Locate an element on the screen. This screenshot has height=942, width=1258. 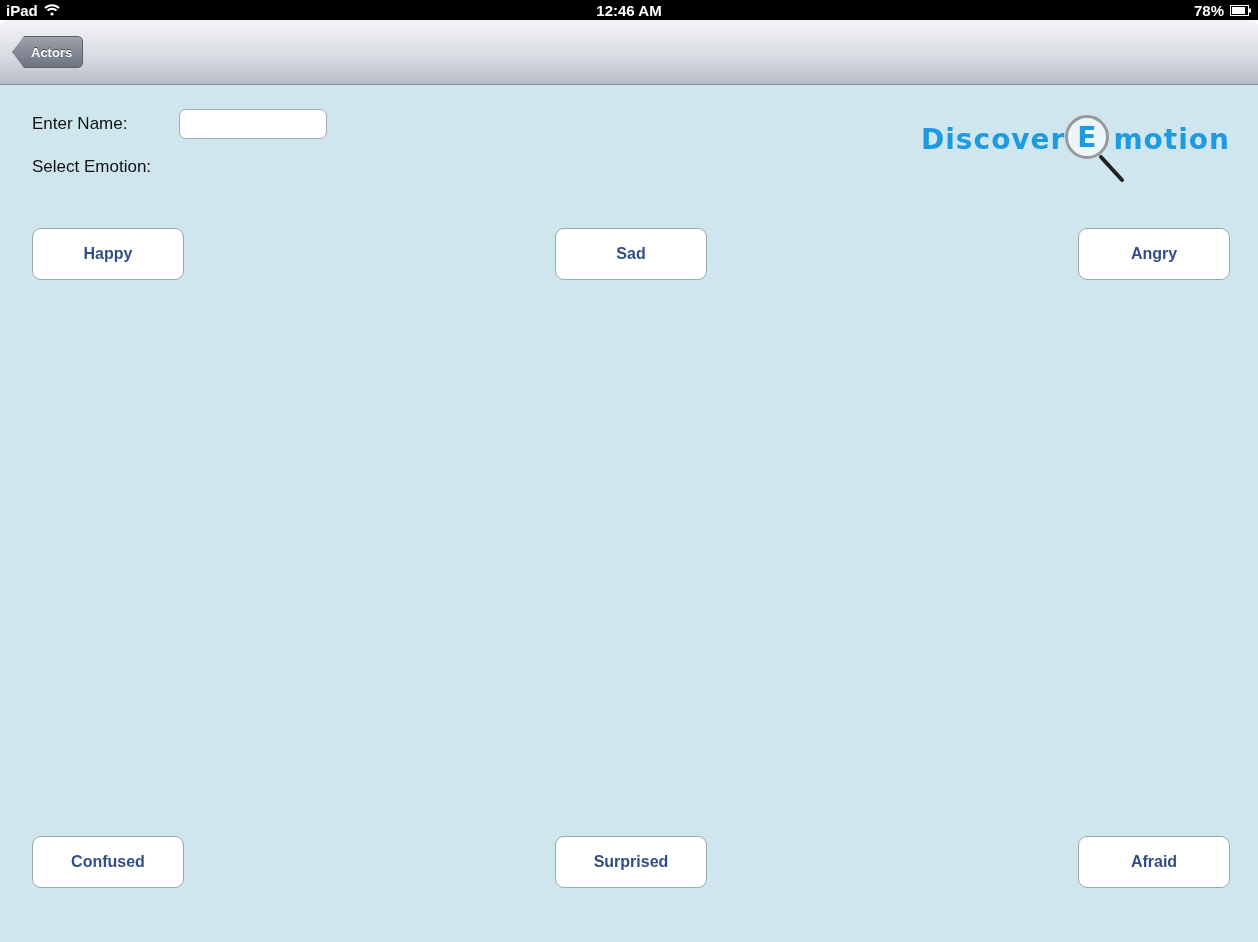
emotion-button: Confused is located at coordinates (108, 862).